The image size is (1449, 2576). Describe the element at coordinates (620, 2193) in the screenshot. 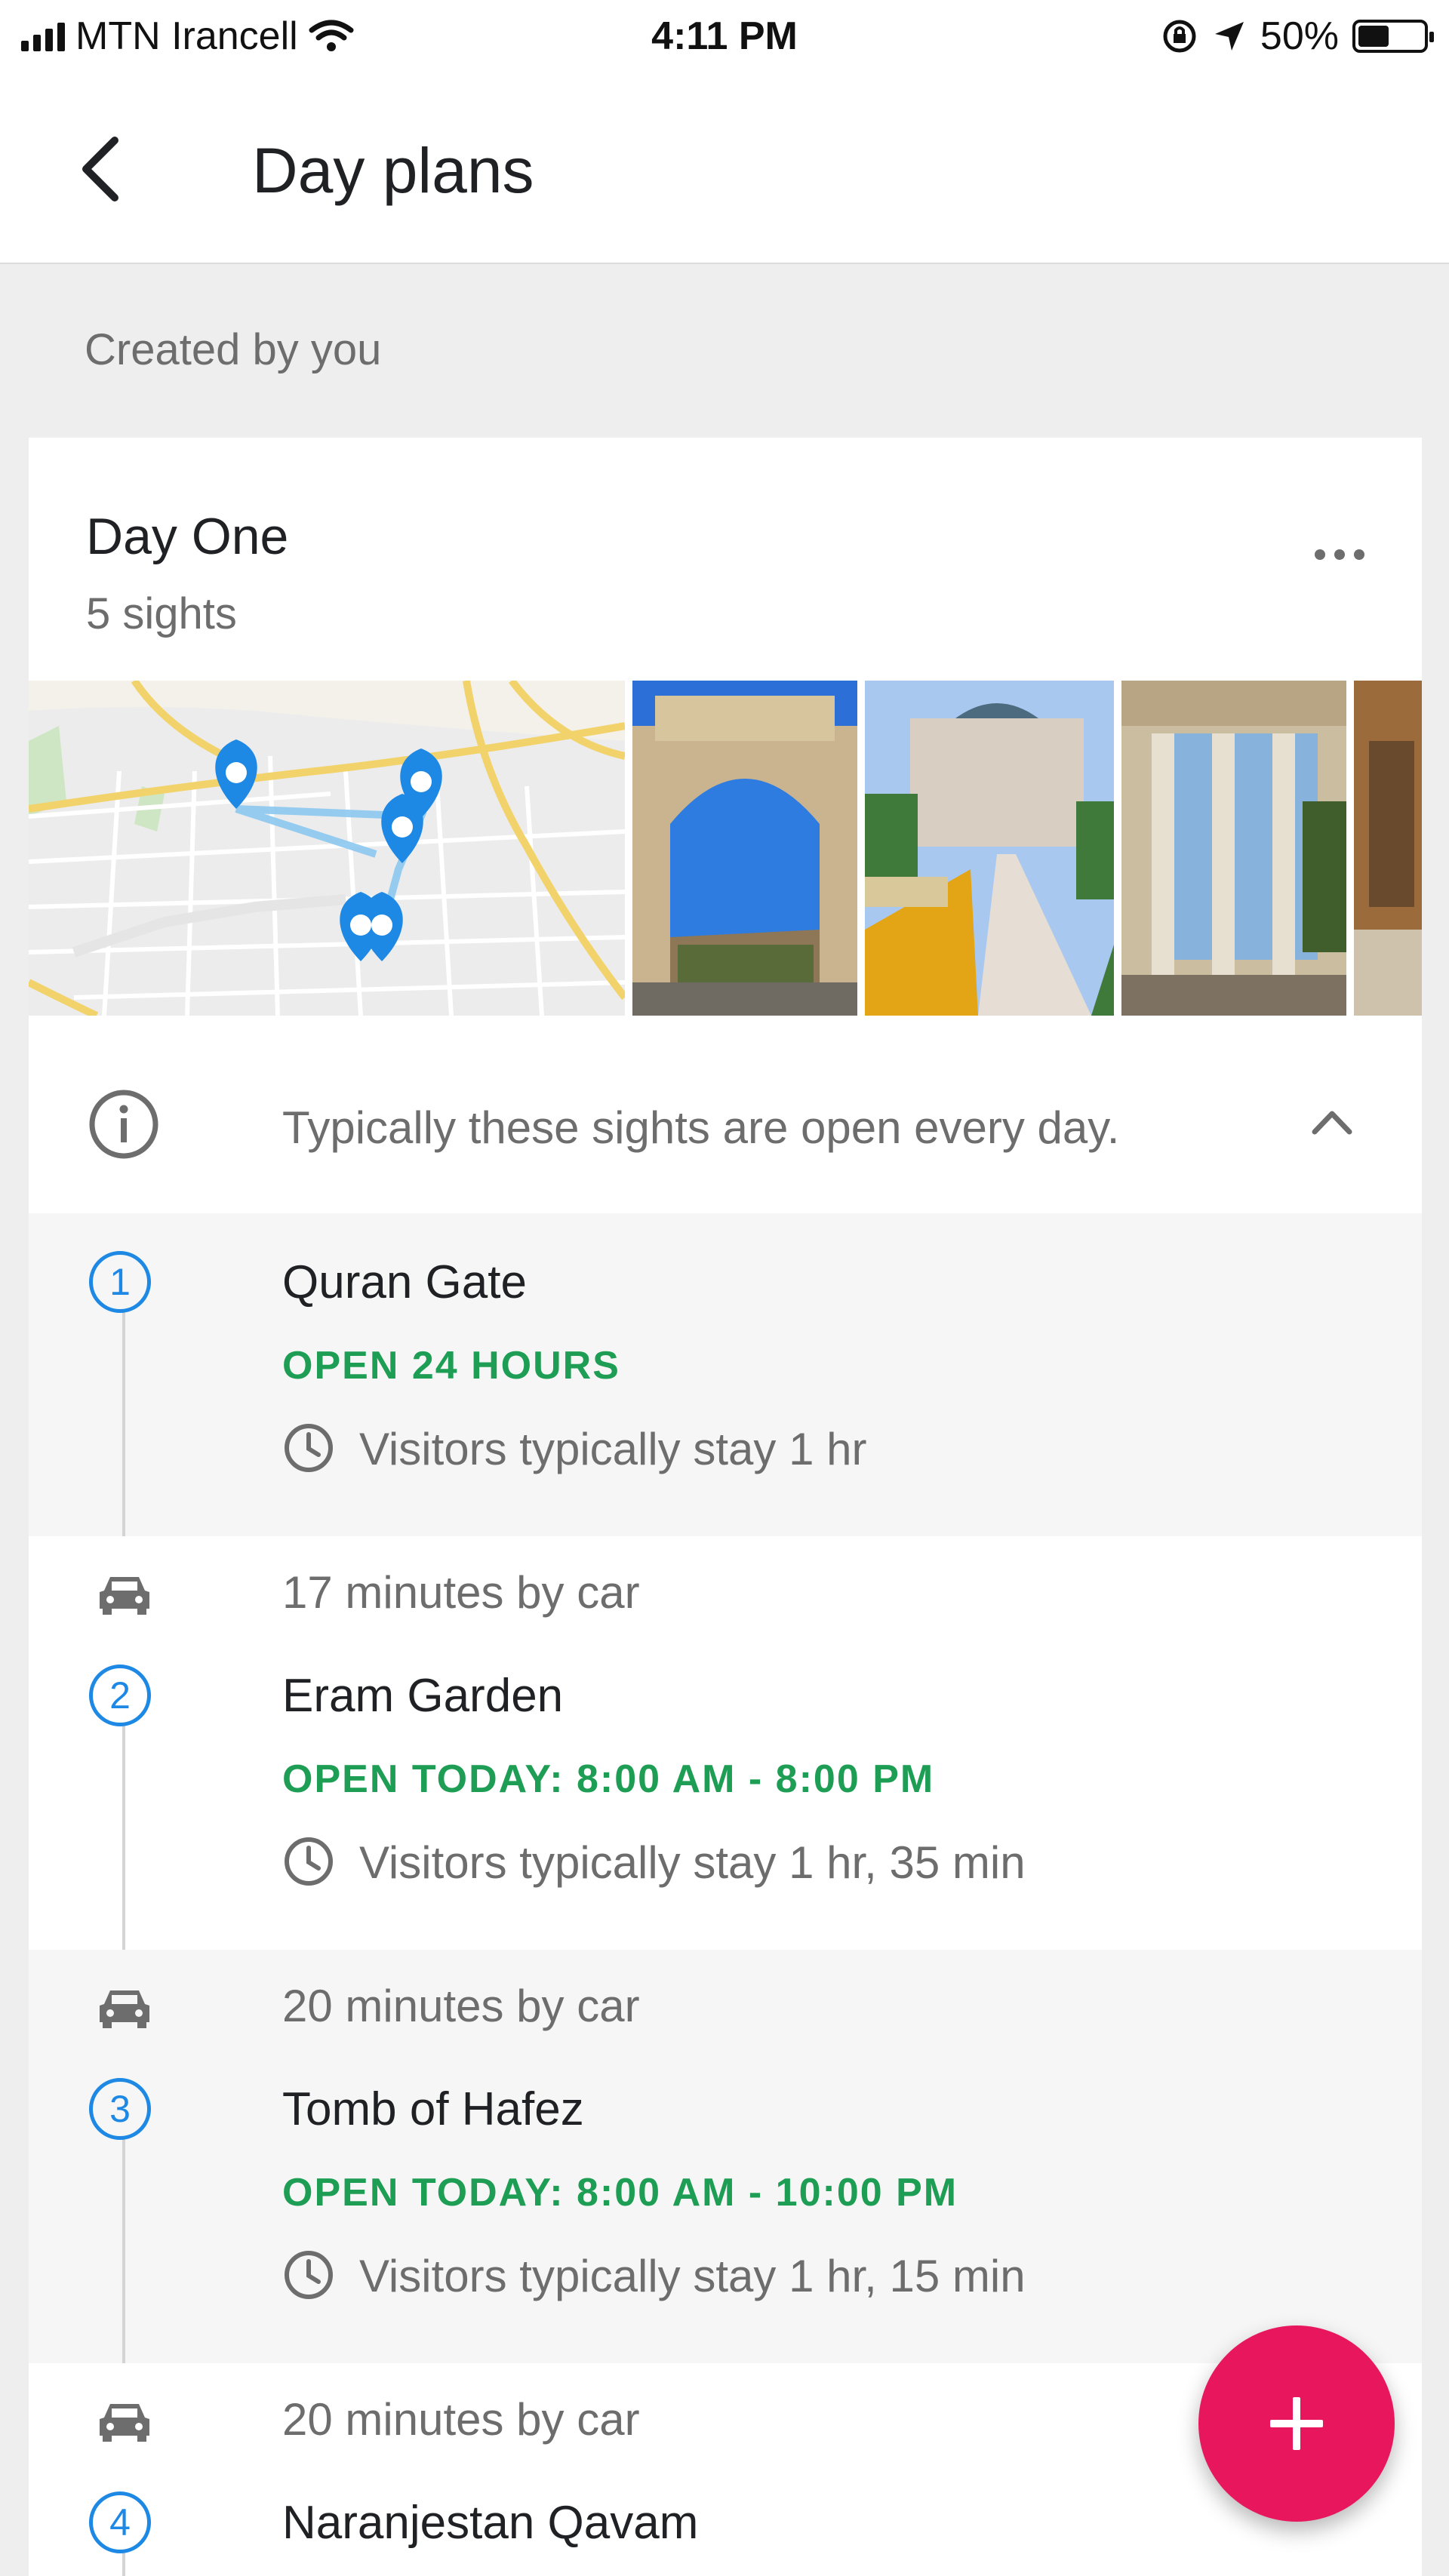

I see `stop-hours: OPEN TODAY: 8:00 AM - 10:00 PM` at that location.